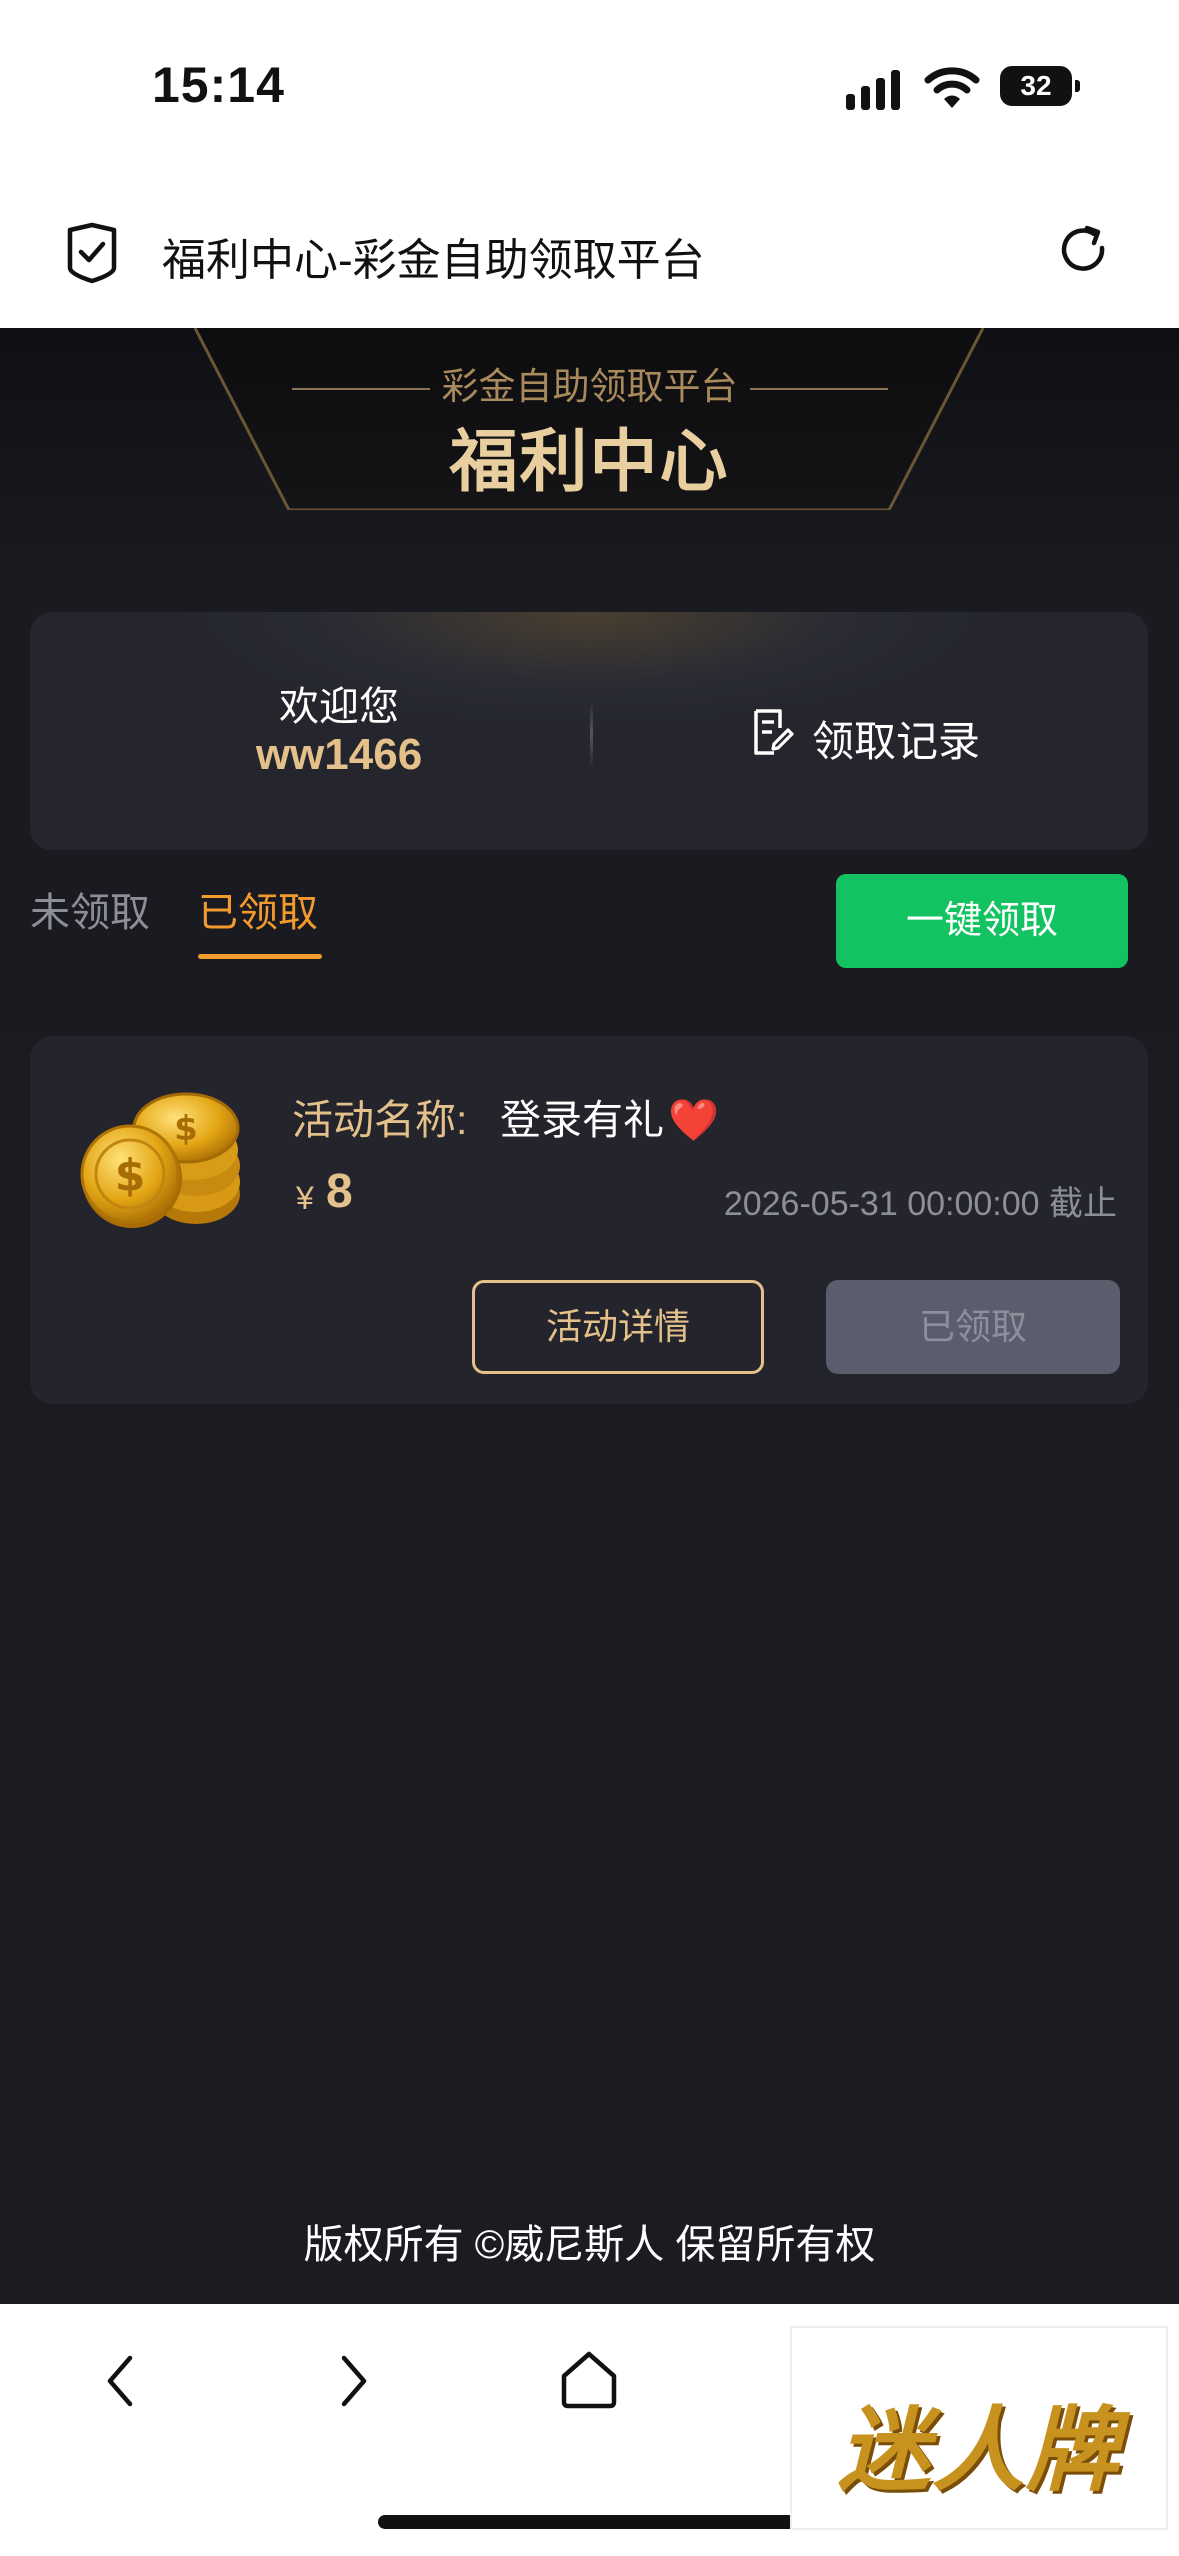 The height and width of the screenshot is (2556, 1179). What do you see at coordinates (355, 2381) in the screenshot?
I see `forward-icon` at bounding box center [355, 2381].